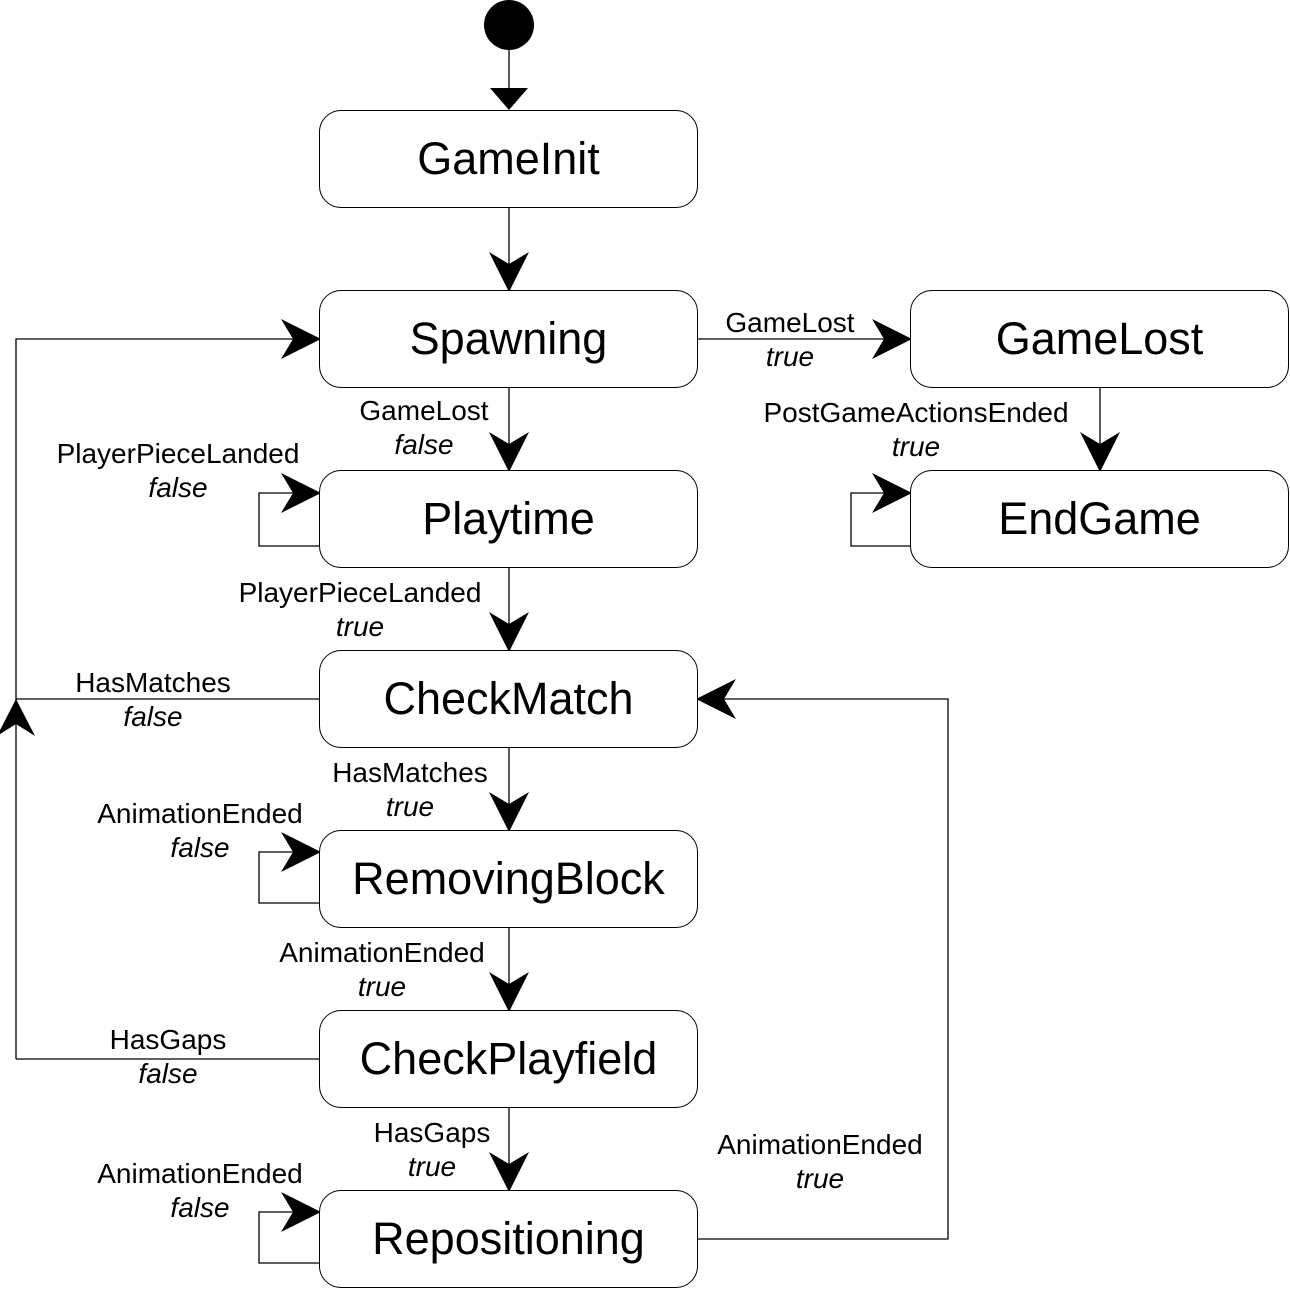 The width and height of the screenshot is (1290, 1289). I want to click on state-checkmatch: CheckMatch, so click(508, 699).